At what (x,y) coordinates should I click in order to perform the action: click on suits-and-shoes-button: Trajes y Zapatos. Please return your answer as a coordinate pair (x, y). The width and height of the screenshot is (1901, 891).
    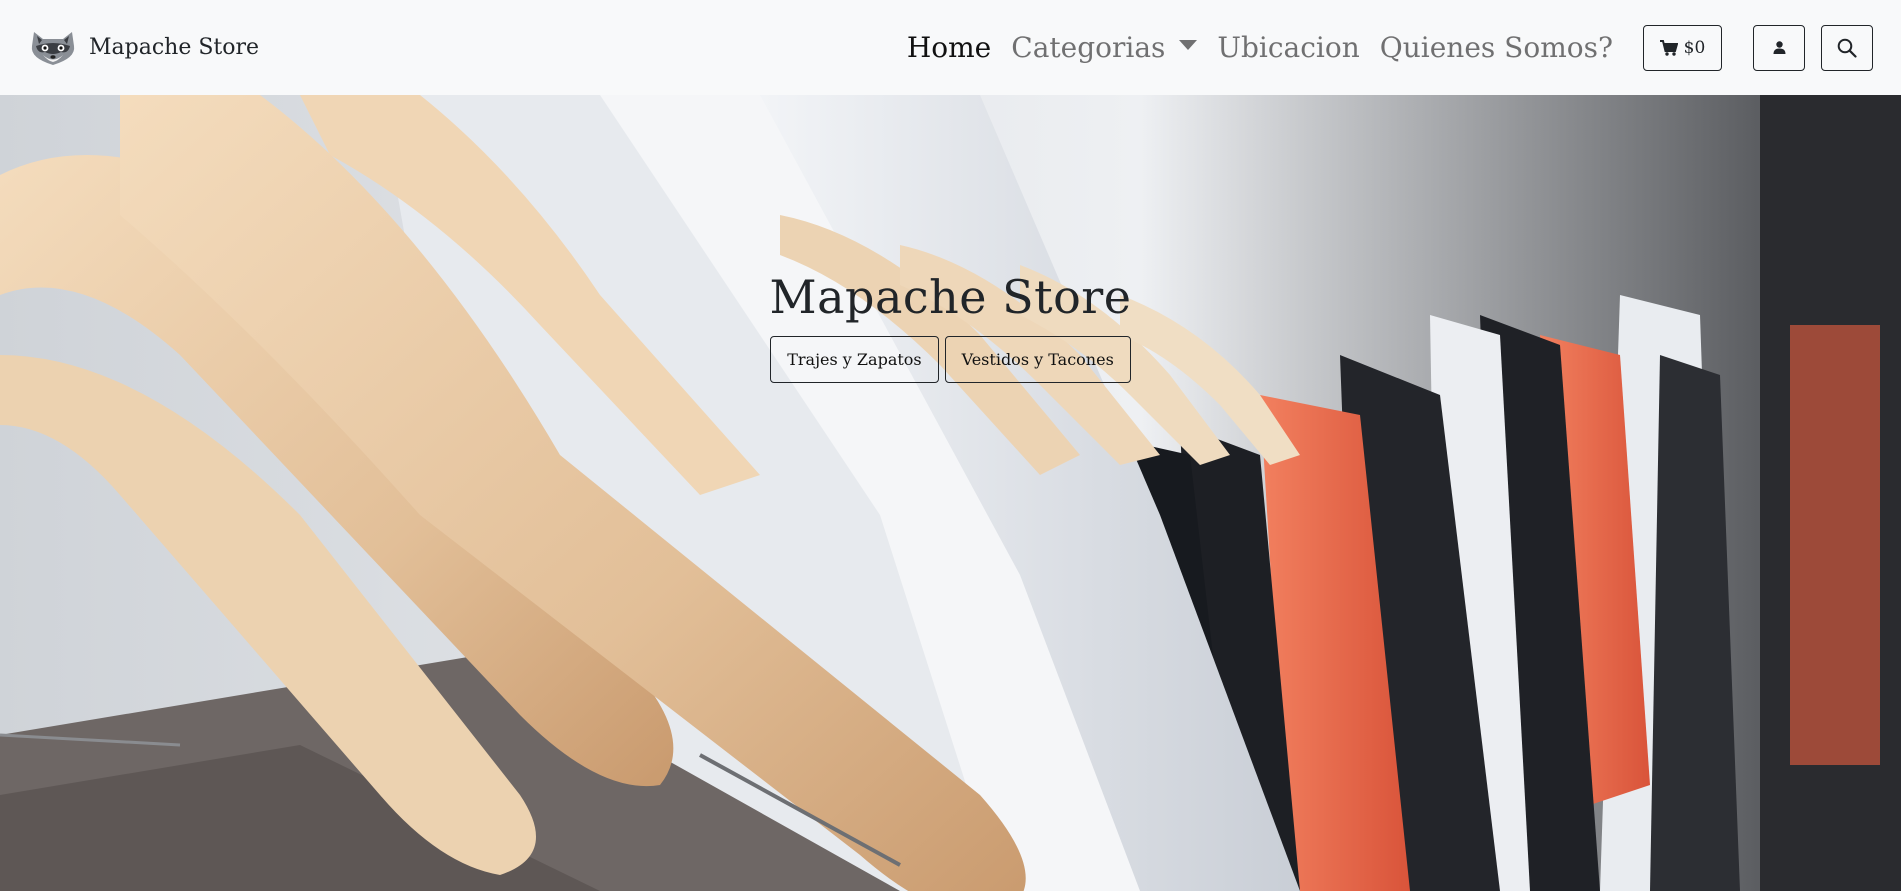
    Looking at the image, I should click on (854, 359).